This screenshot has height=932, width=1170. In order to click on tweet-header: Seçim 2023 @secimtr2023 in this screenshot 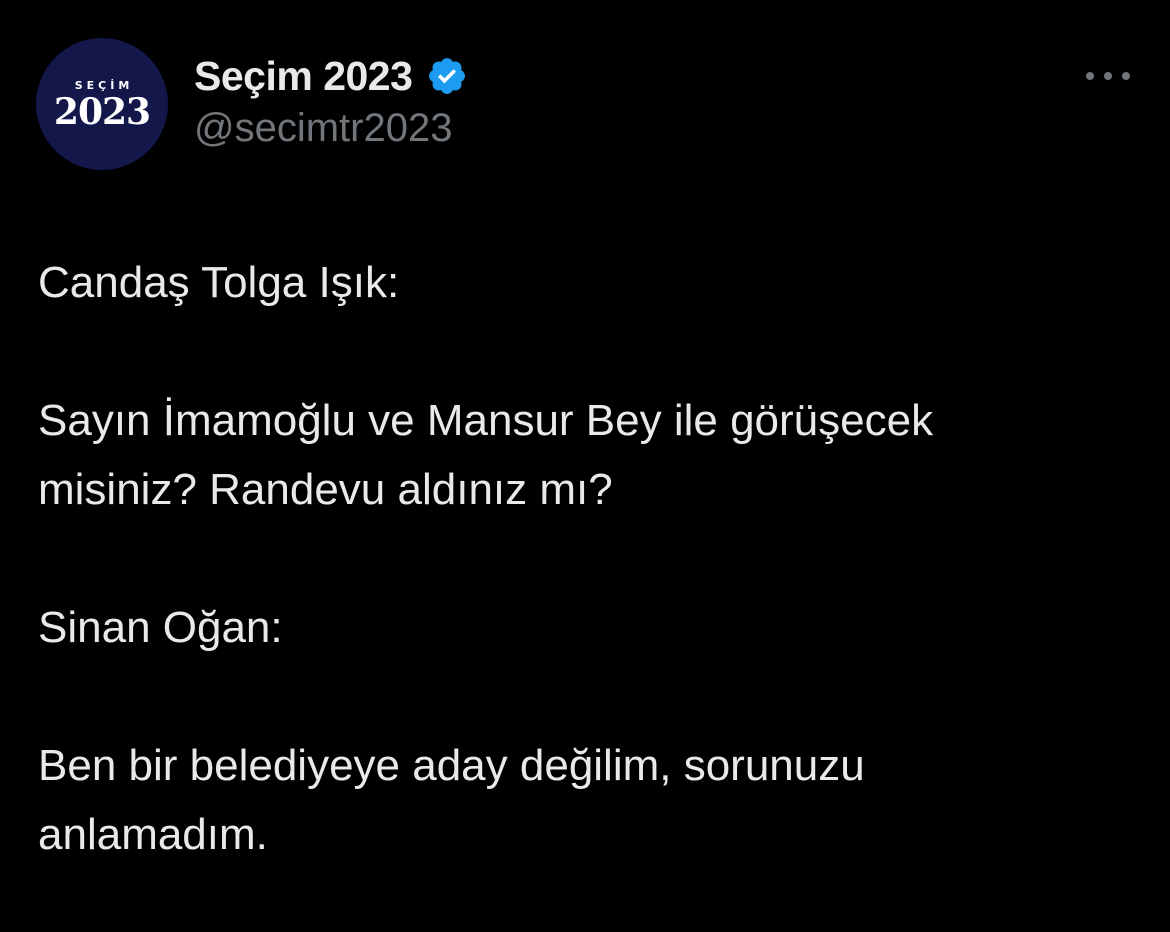, I will do `click(331, 100)`.